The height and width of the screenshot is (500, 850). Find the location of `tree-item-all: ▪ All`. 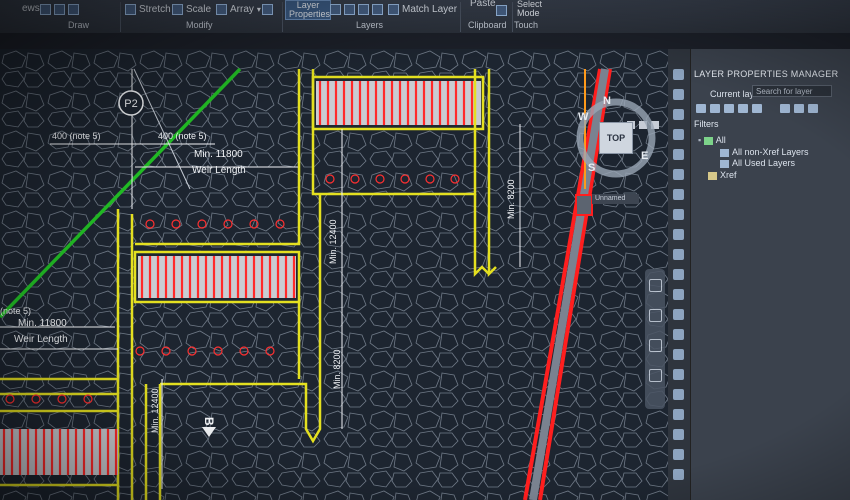

tree-item-all: ▪ All is located at coordinates (712, 140).